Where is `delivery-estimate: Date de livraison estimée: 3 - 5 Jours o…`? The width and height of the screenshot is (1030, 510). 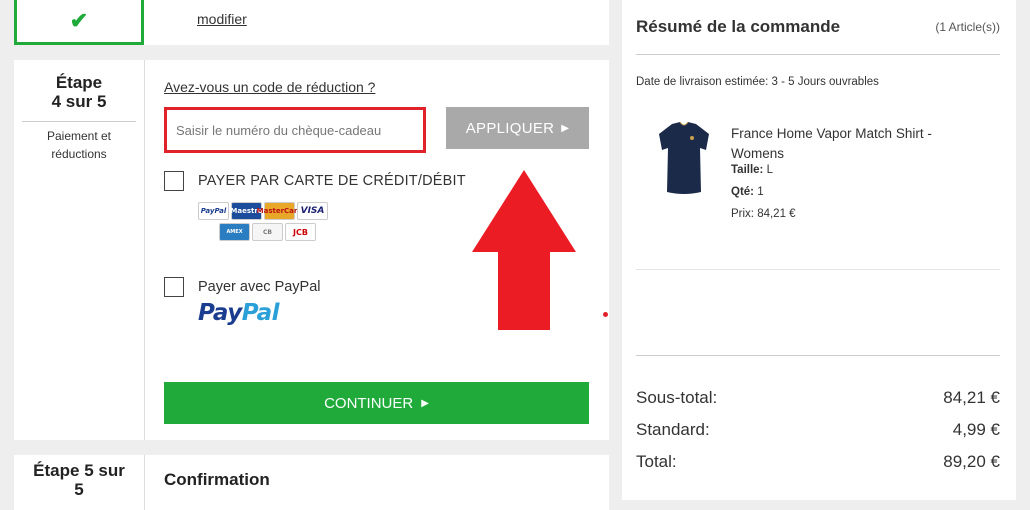
delivery-estimate: Date de livraison estimée: 3 - 5 Jours o… is located at coordinates (757, 82).